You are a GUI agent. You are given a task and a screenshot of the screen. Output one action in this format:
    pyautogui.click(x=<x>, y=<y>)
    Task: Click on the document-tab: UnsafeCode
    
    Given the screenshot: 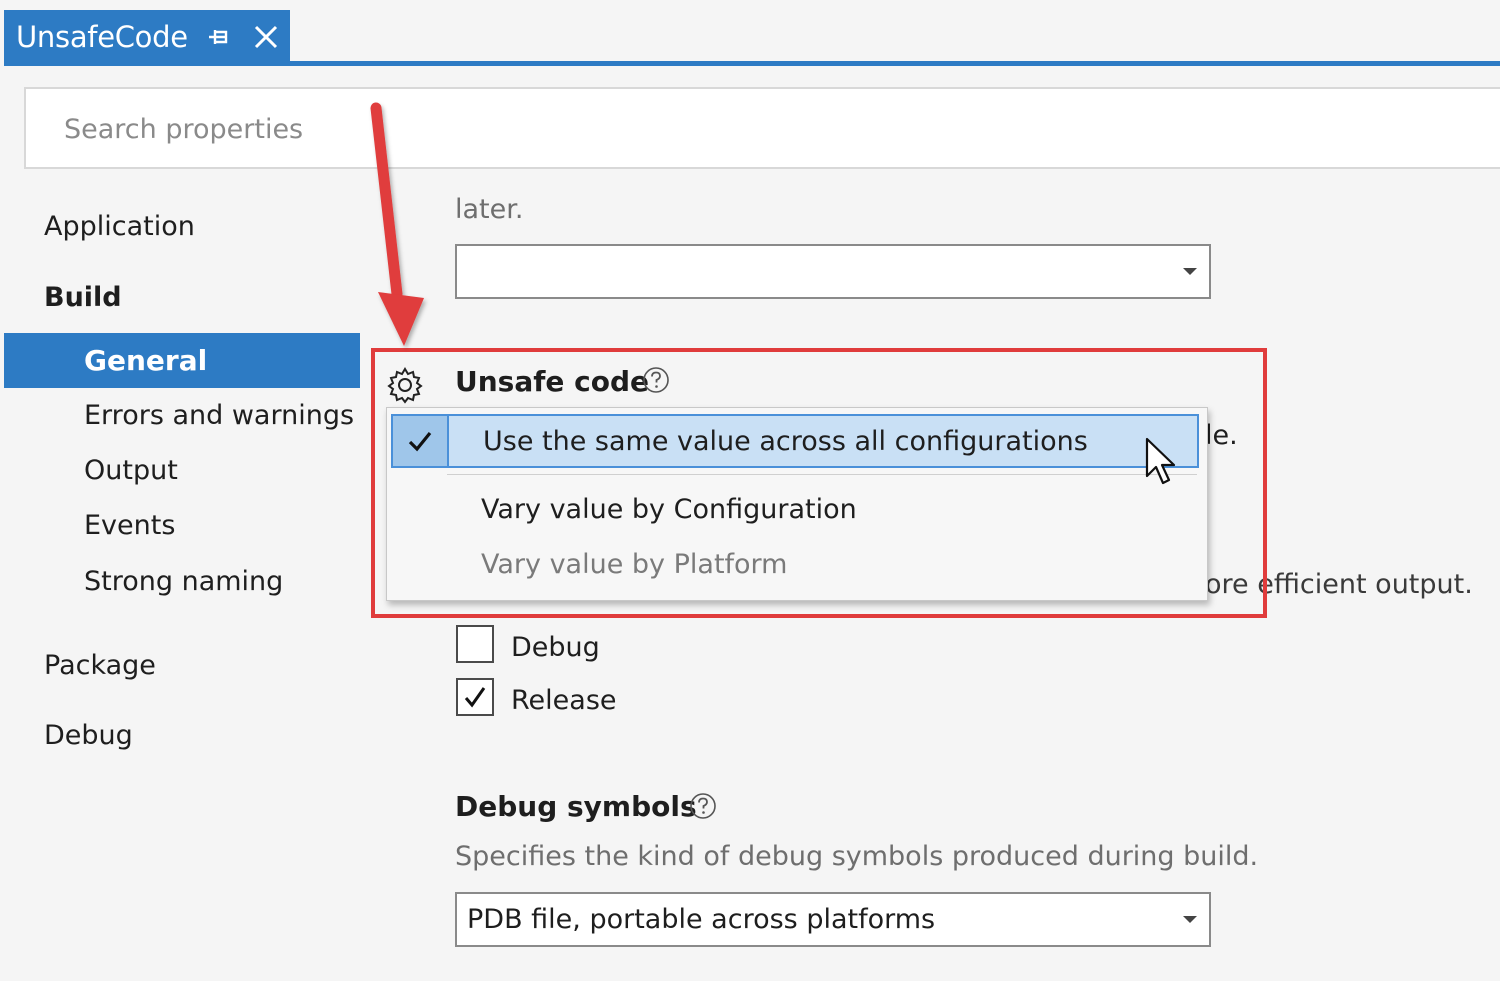 What is the action you would take?
    pyautogui.click(x=147, y=36)
    